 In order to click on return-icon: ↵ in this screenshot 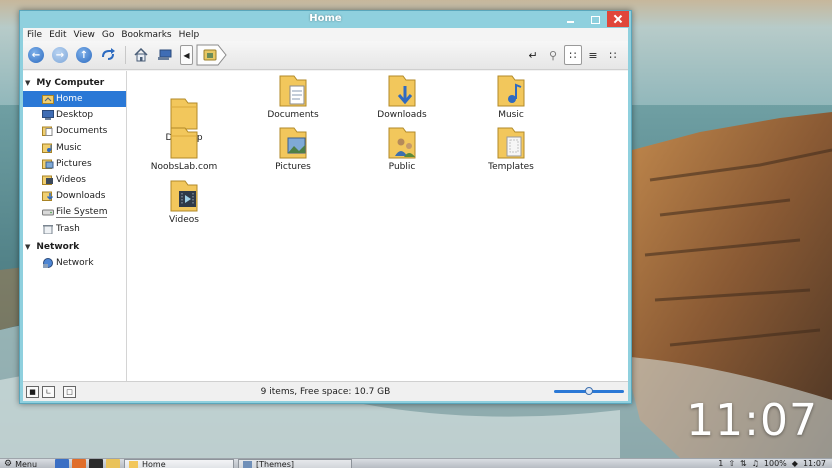, I will do `click(533, 55)`.